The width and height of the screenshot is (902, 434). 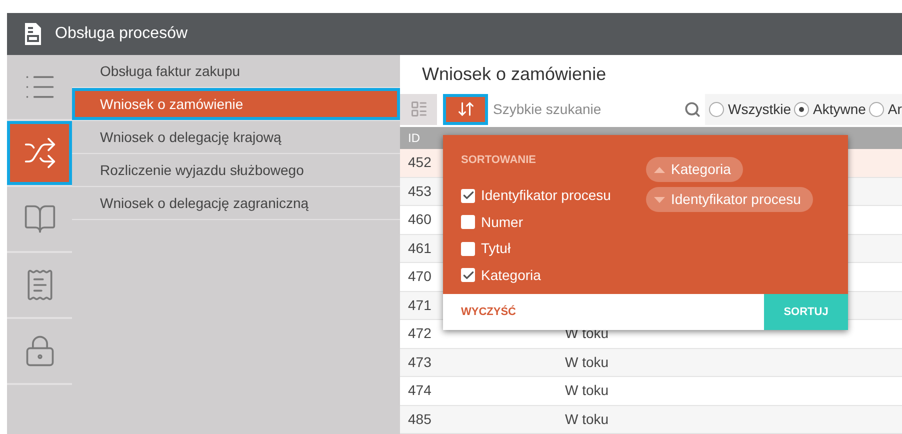 I want to click on shuffle-icon, so click(x=39, y=153).